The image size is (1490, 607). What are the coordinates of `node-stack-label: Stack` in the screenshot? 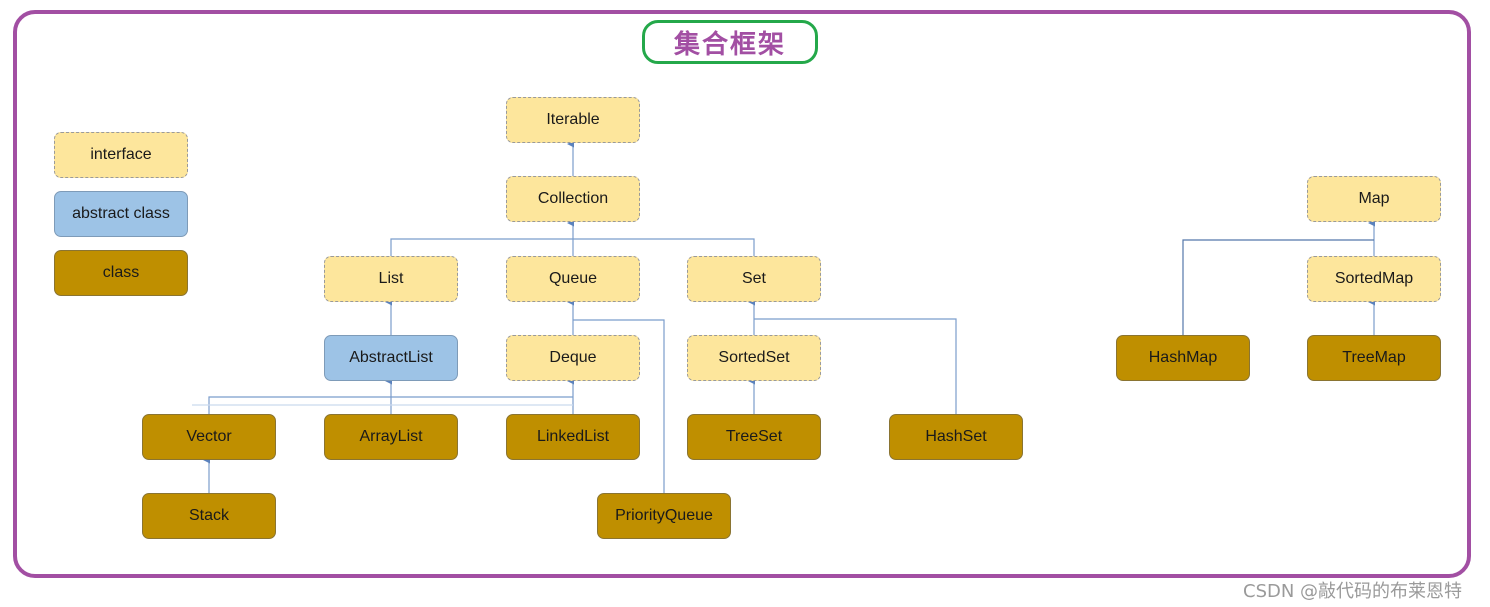 It's located at (208, 515).